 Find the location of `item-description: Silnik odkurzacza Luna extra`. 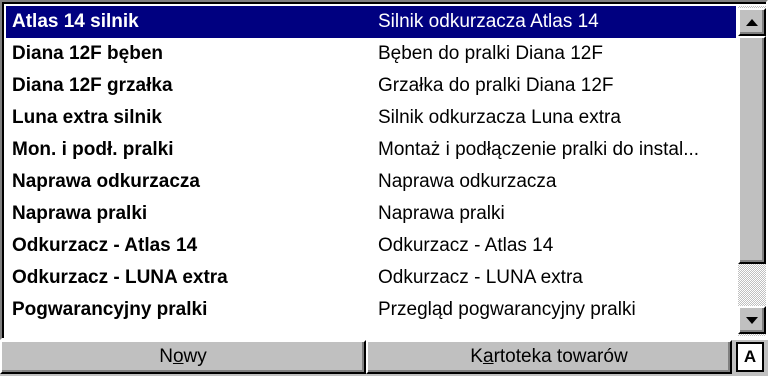

item-description: Silnik odkurzacza Luna extra is located at coordinates (499, 117).